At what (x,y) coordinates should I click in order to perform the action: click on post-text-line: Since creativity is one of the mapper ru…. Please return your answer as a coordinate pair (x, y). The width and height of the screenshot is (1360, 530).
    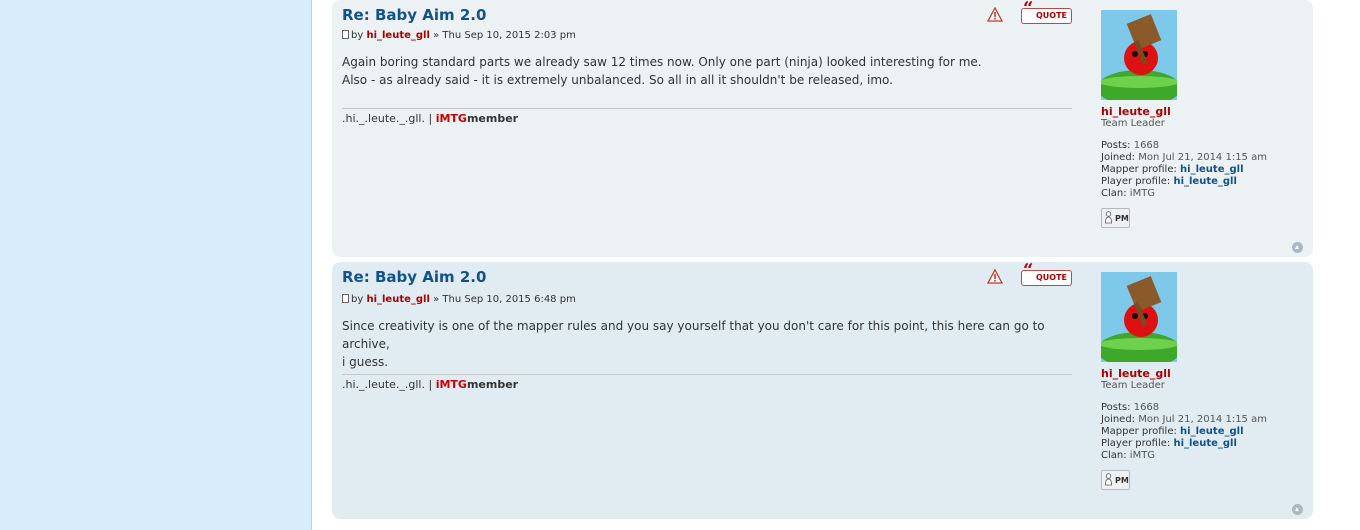
    Looking at the image, I should click on (693, 335).